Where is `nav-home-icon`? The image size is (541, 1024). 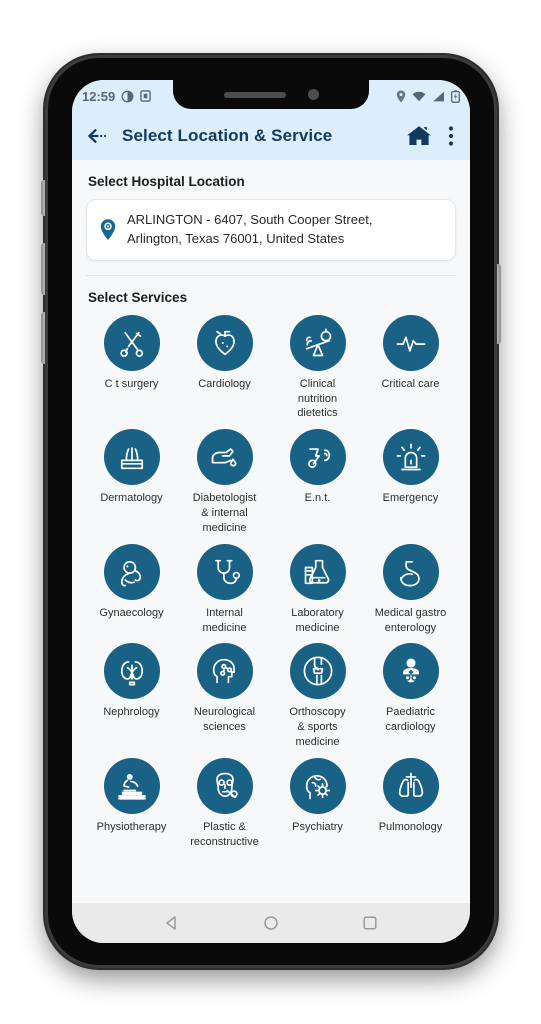
nav-home-icon is located at coordinates (271, 923).